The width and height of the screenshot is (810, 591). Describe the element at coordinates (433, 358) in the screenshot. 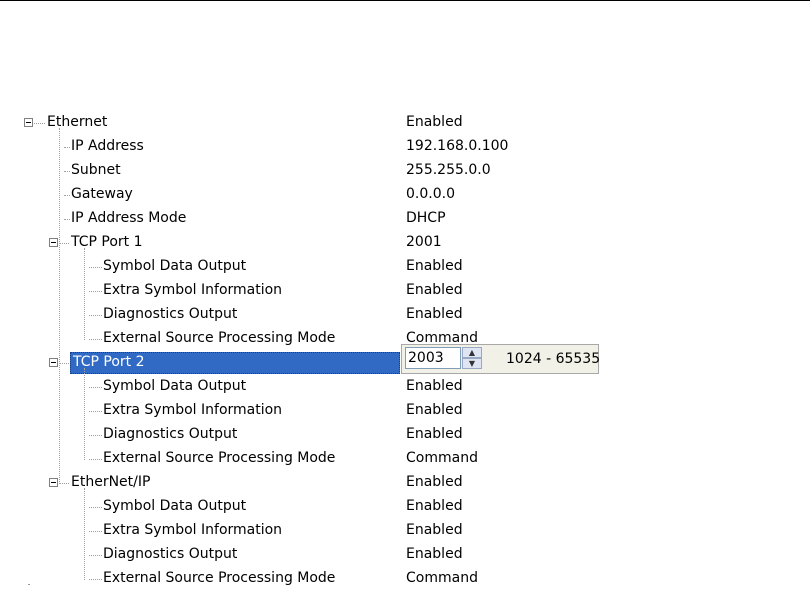

I see `port-number-input` at that location.